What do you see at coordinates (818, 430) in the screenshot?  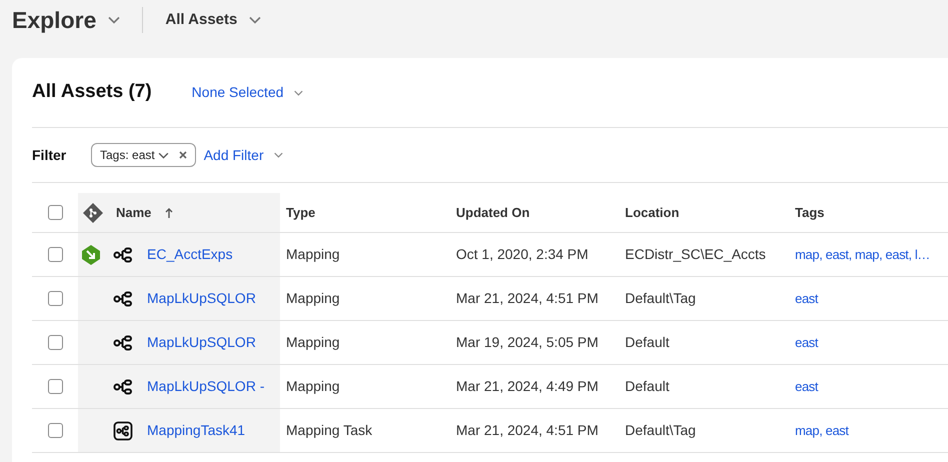 I see `tags-links: map, east` at bounding box center [818, 430].